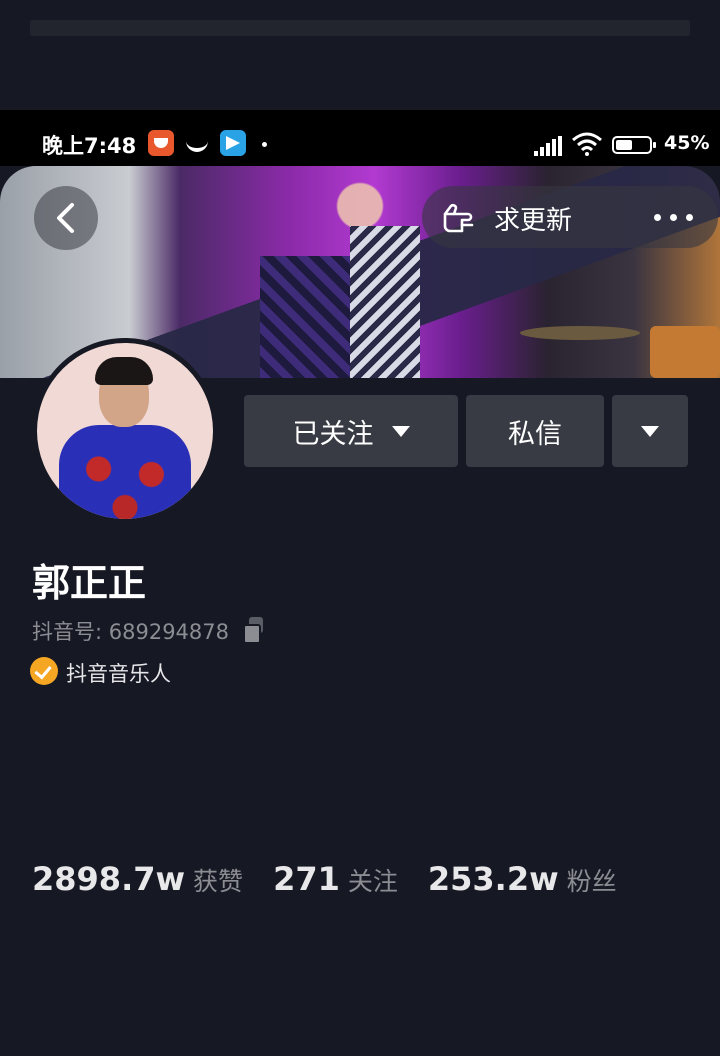  I want to click on battery-icon, so click(634, 145).